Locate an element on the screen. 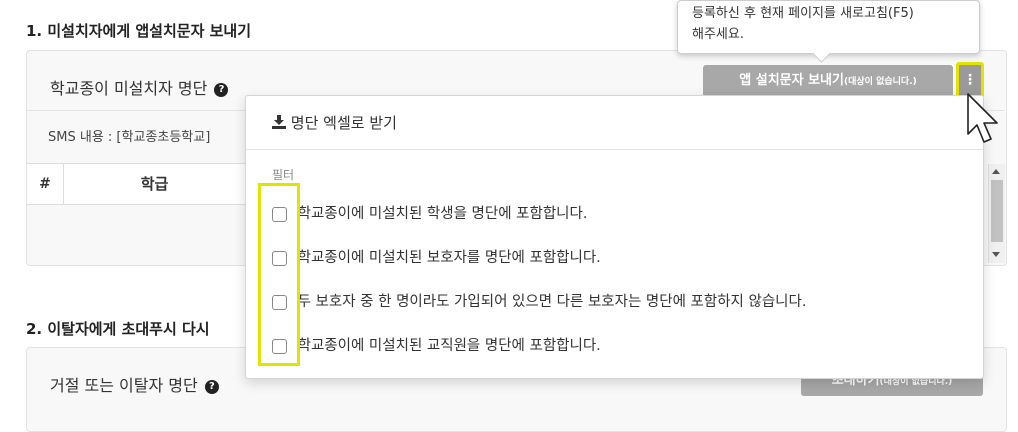 This screenshot has width=1018, height=432. send-install-sms-button: 앱 설치문자 보내기(대상이 없습니다.) is located at coordinates (828, 81).